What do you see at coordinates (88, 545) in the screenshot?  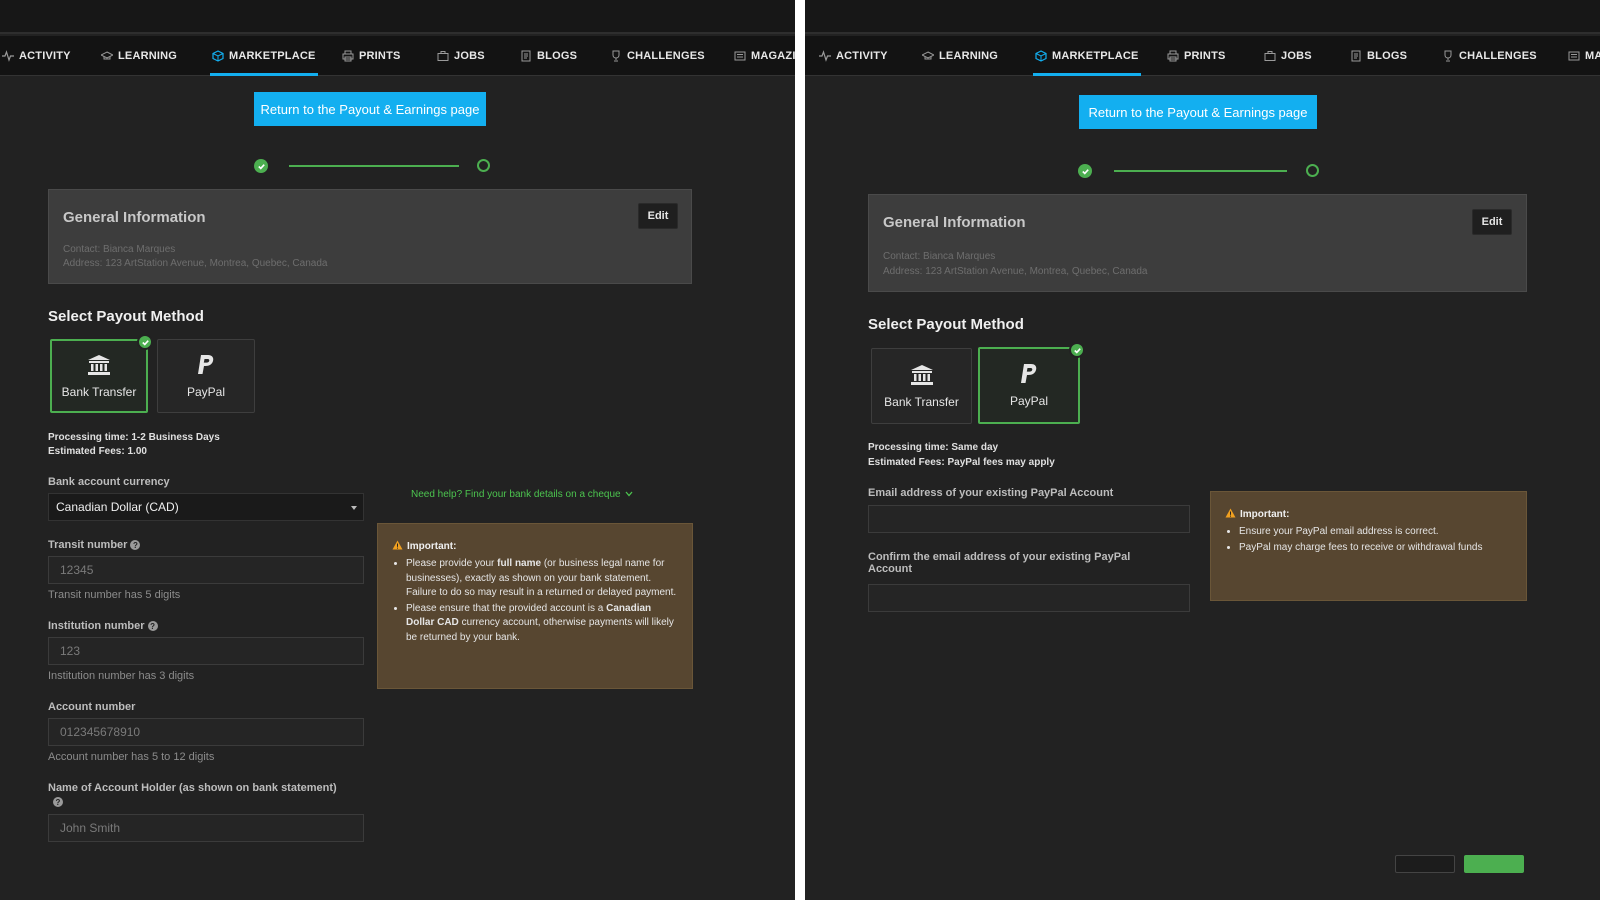 I see `transit-number-label-text: Transit number` at bounding box center [88, 545].